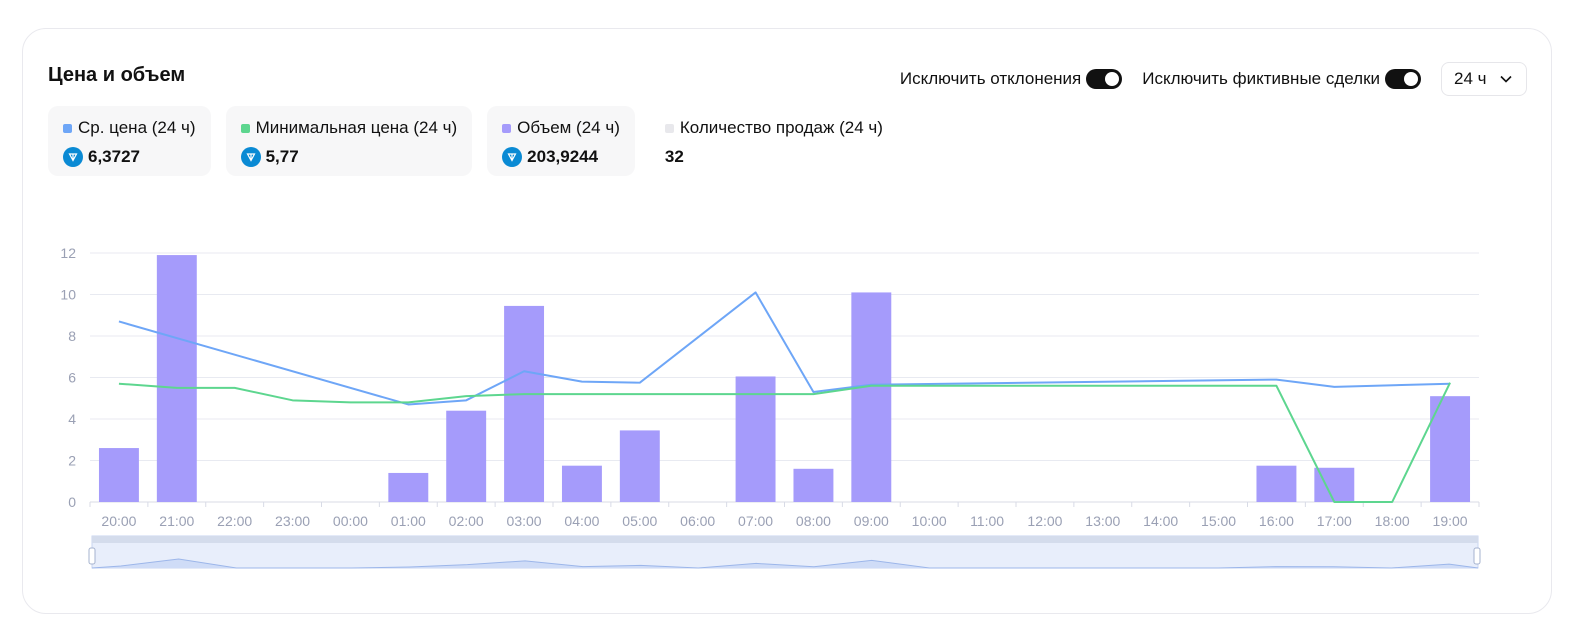  What do you see at coordinates (176, 521) in the screenshot?
I see `x-tick-label: 21:00` at bounding box center [176, 521].